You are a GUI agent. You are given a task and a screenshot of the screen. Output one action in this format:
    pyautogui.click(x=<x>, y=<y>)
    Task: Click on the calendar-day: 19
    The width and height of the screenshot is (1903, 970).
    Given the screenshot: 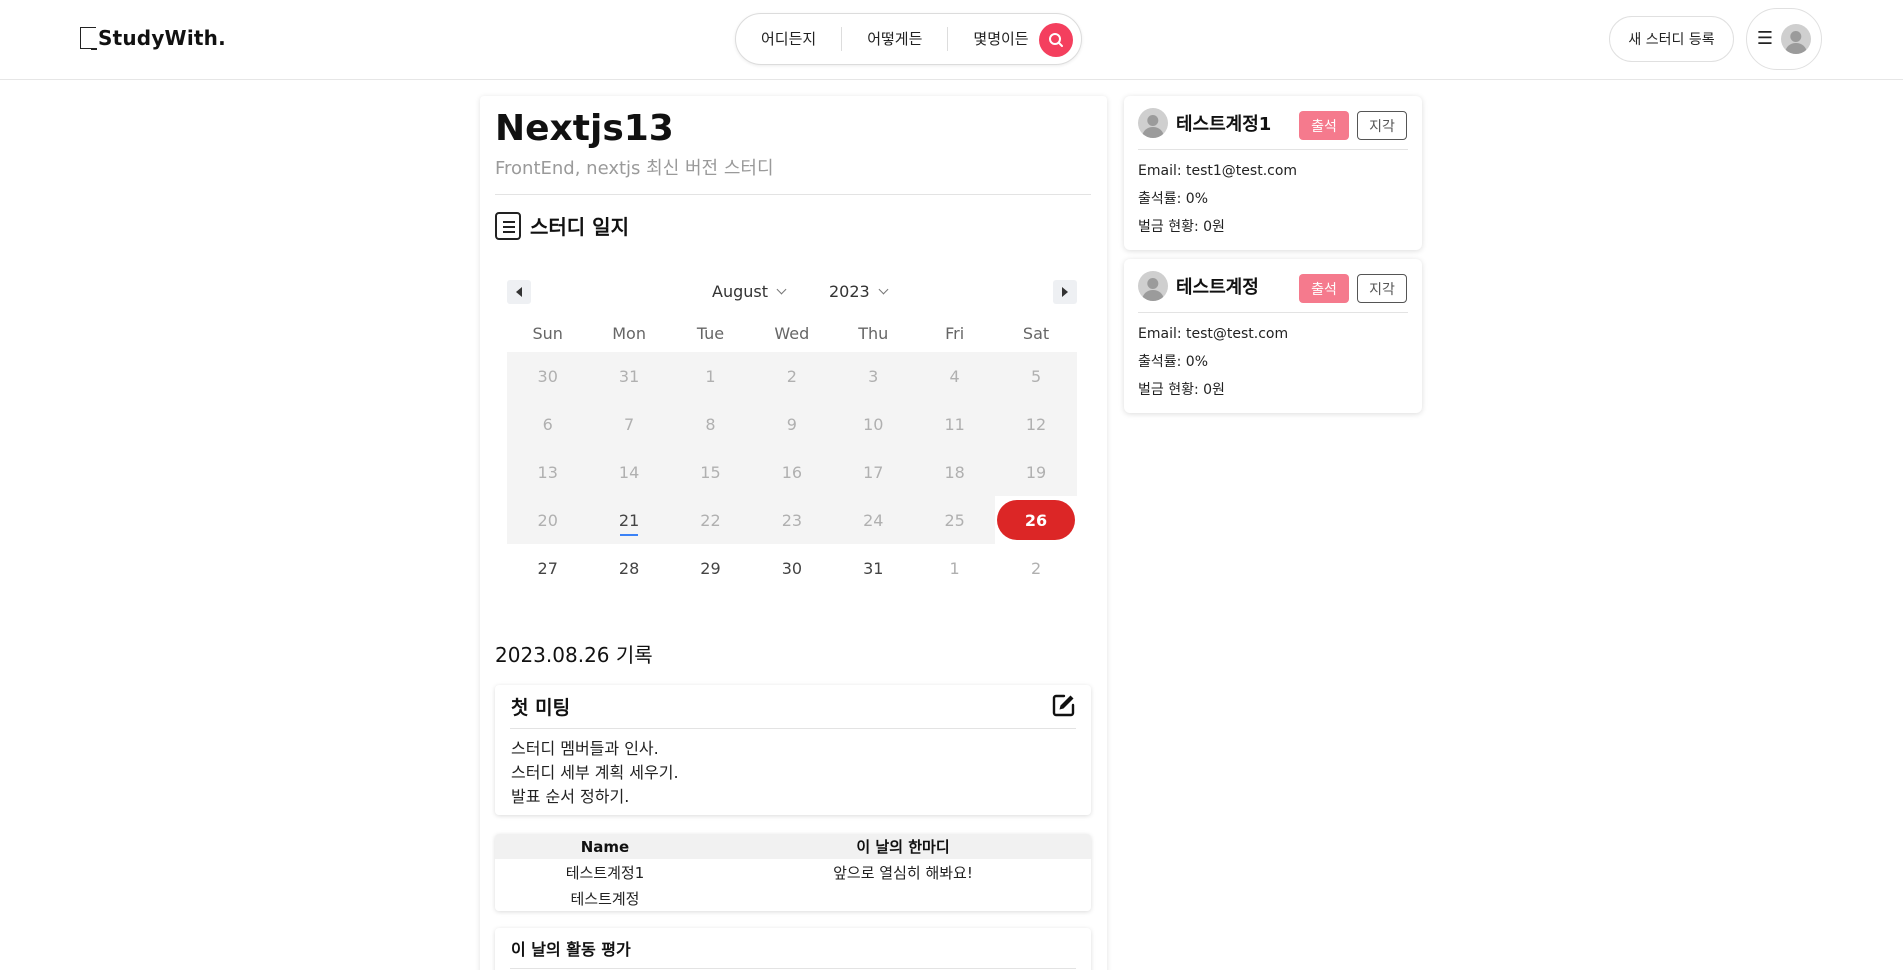 What is the action you would take?
    pyautogui.click(x=1036, y=472)
    